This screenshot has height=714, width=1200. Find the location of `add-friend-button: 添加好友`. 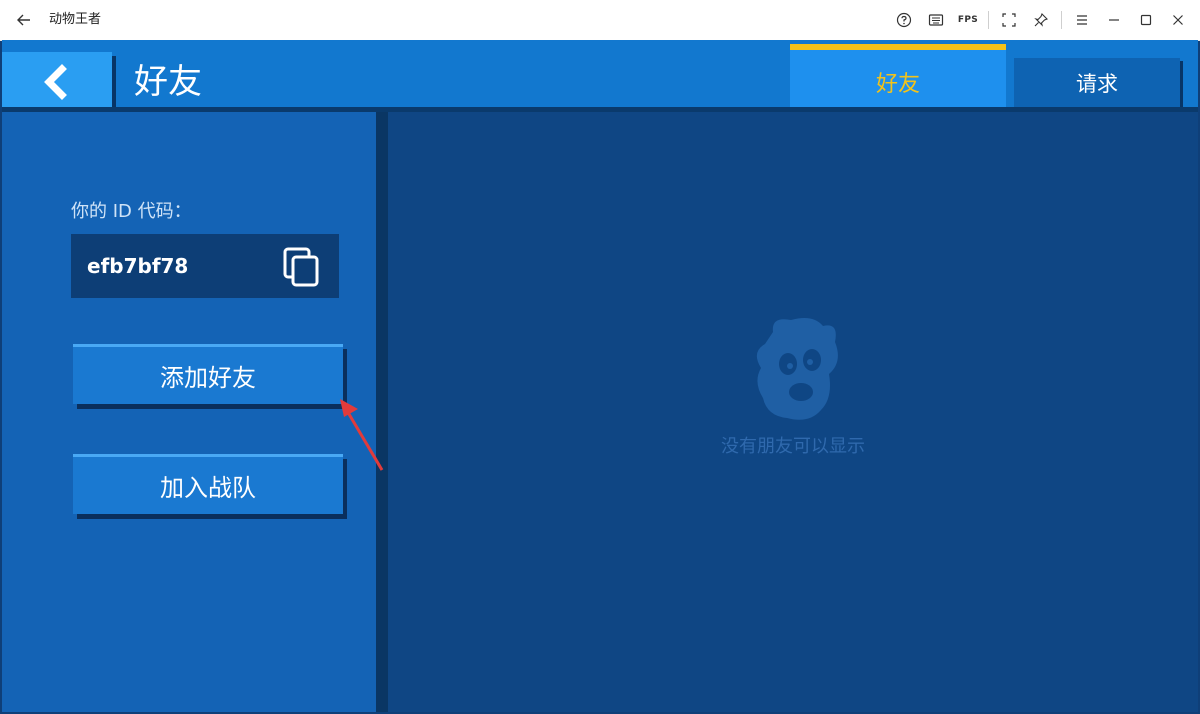

add-friend-button: 添加好友 is located at coordinates (208, 374).